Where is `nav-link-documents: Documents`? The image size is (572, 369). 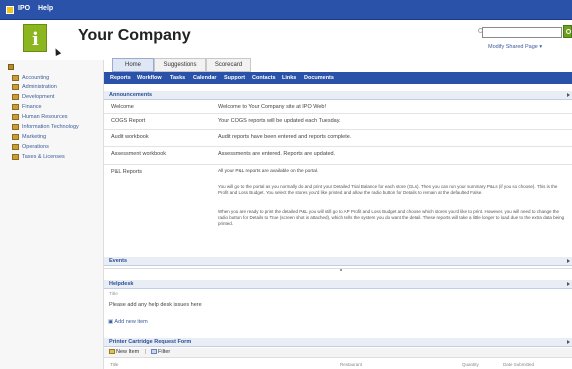 nav-link-documents: Documents is located at coordinates (319, 78).